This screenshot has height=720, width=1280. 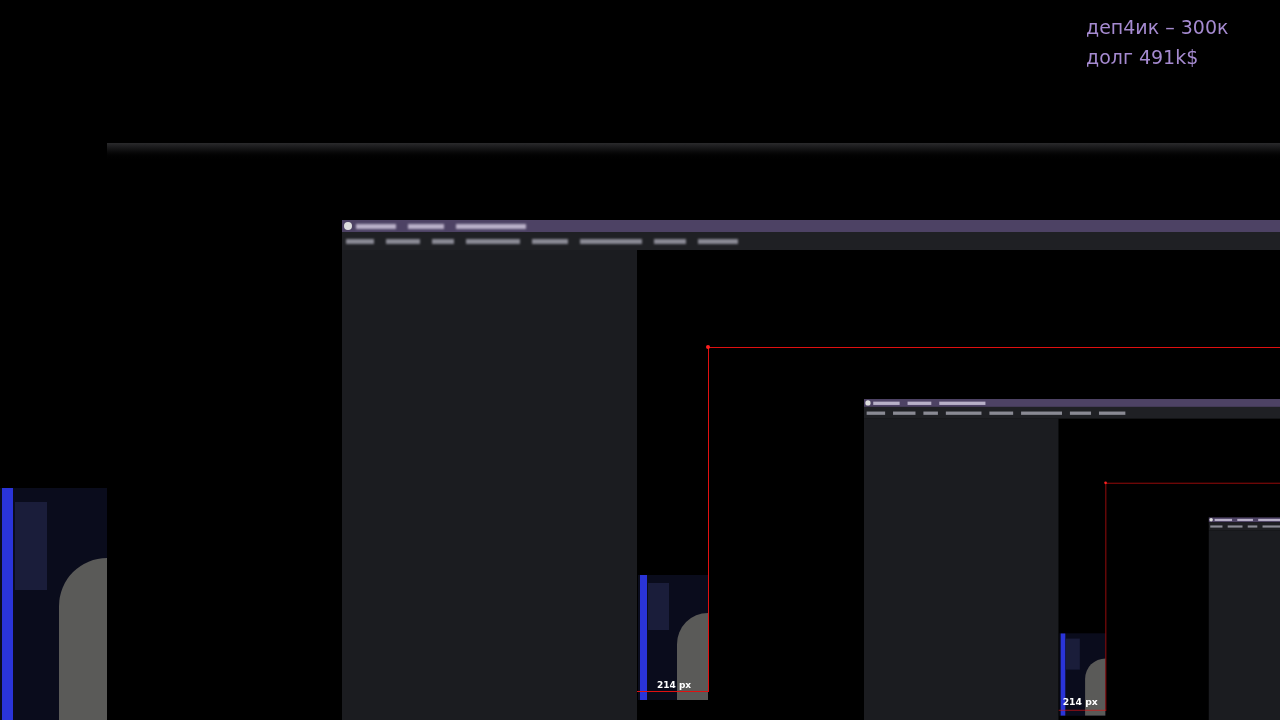 I want to click on measure-label: 214 px, so click(x=674, y=685).